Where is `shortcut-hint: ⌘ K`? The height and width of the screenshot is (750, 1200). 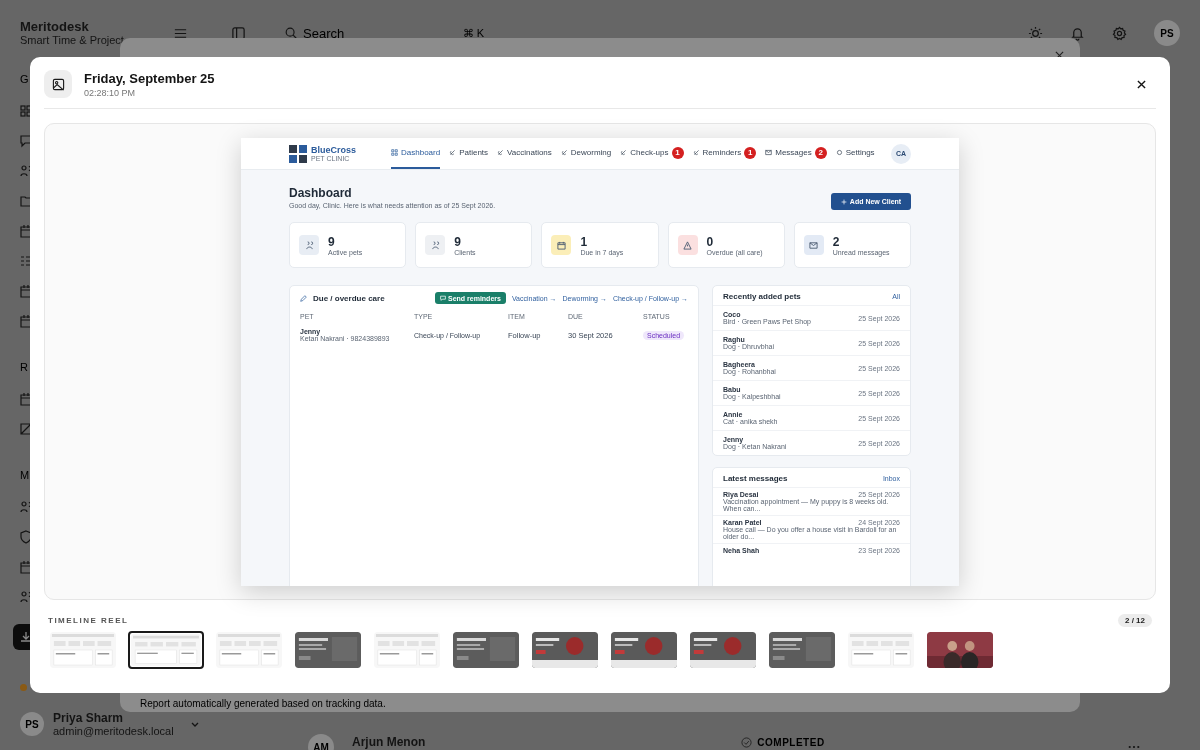 shortcut-hint: ⌘ K is located at coordinates (473, 33).